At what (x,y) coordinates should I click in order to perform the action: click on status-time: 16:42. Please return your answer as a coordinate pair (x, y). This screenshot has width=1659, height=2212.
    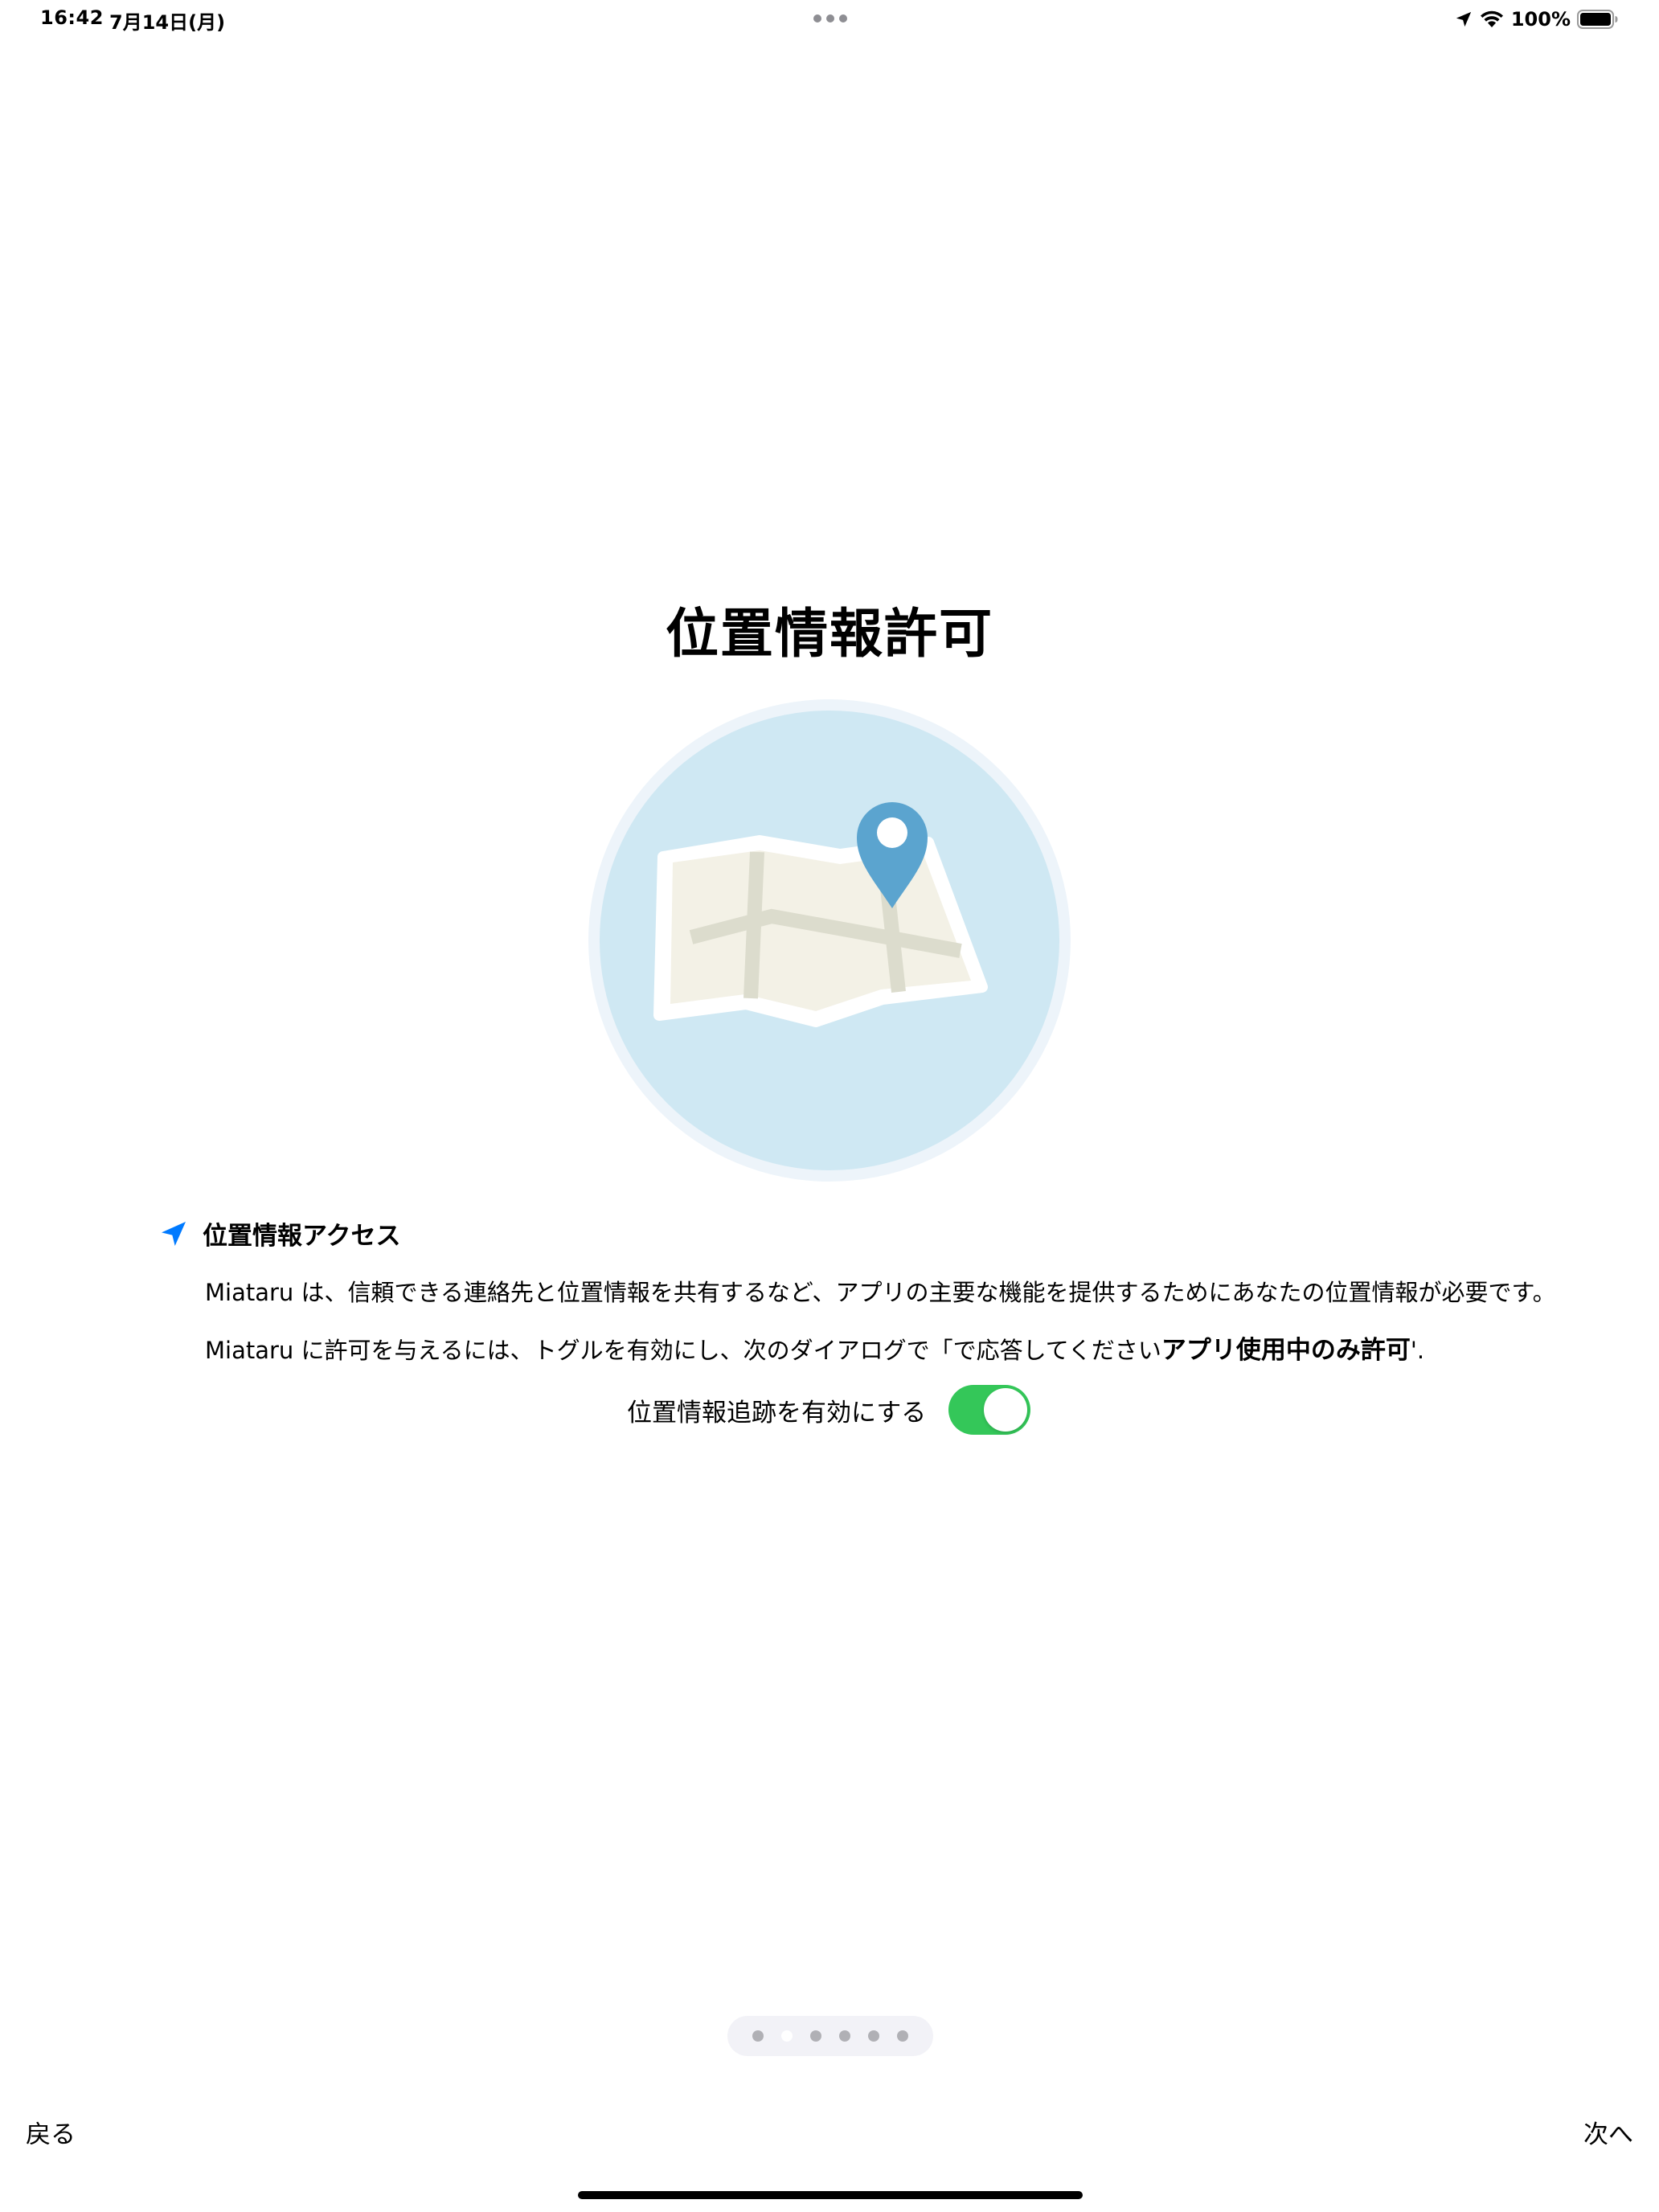
    Looking at the image, I should click on (72, 17).